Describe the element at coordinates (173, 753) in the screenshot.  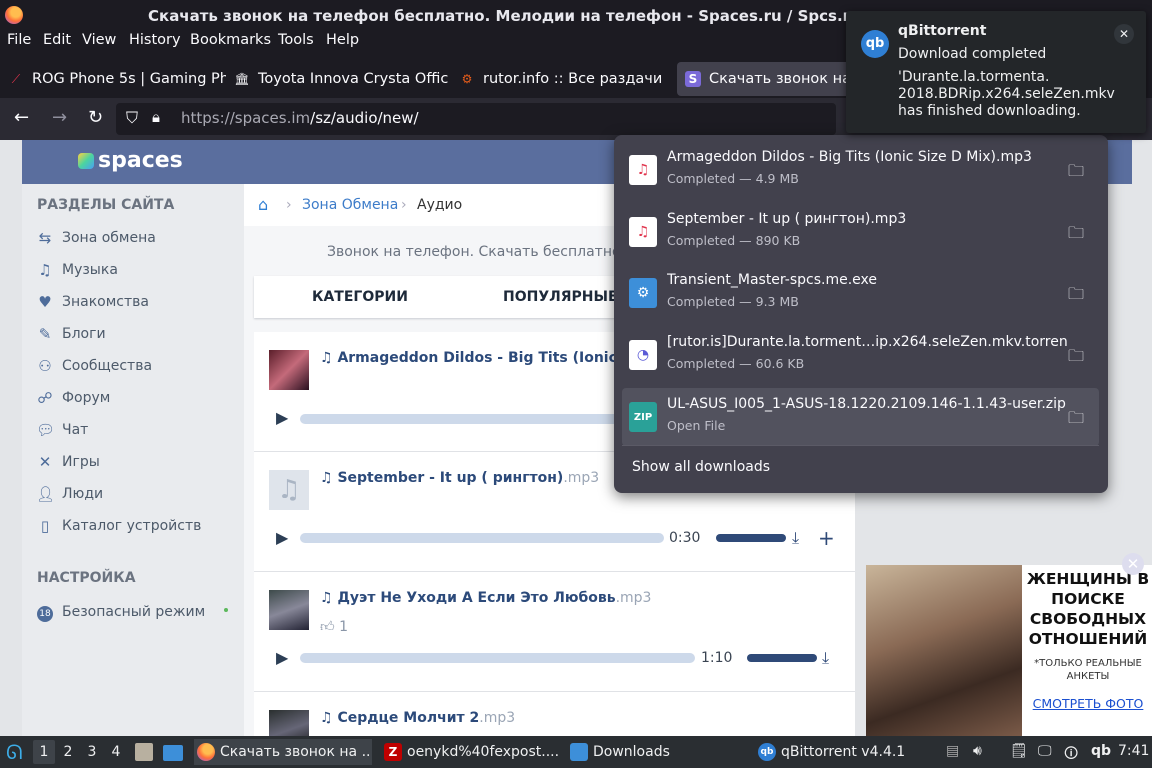
I see `show-desktop-icon` at that location.